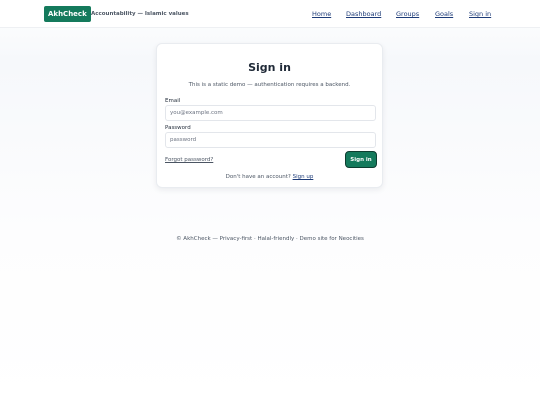 The height and width of the screenshot is (405, 540). What do you see at coordinates (303, 177) in the screenshot?
I see `sign-up-link: Sign up` at bounding box center [303, 177].